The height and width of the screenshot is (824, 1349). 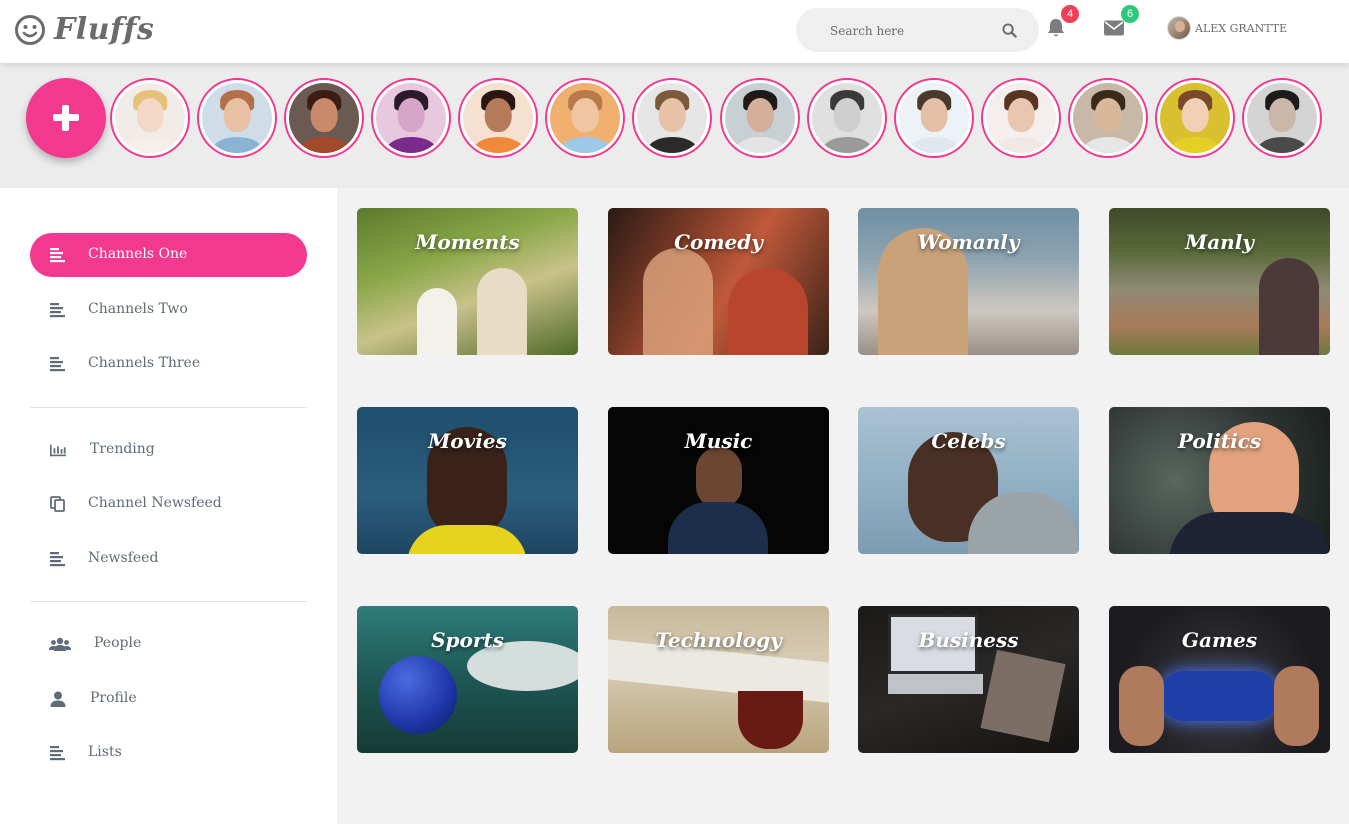 I want to click on card-title: Womanly, so click(x=968, y=242).